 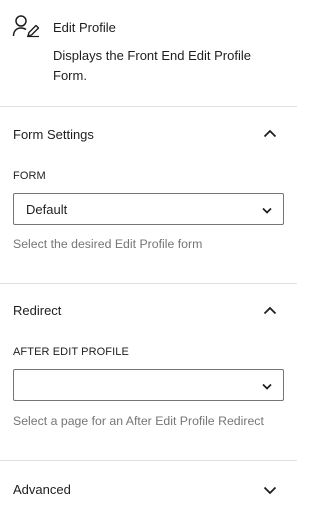 What do you see at coordinates (148, 209) in the screenshot?
I see `form-select: Default` at bounding box center [148, 209].